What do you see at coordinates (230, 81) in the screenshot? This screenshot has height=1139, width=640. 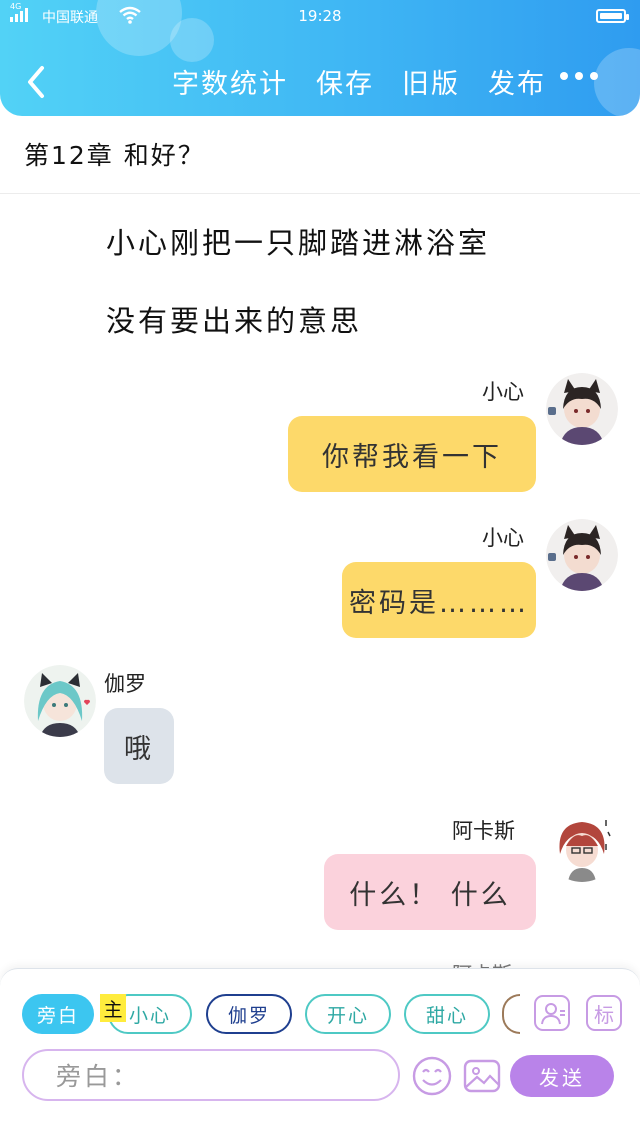 I see `word-count-button: 字数统计` at bounding box center [230, 81].